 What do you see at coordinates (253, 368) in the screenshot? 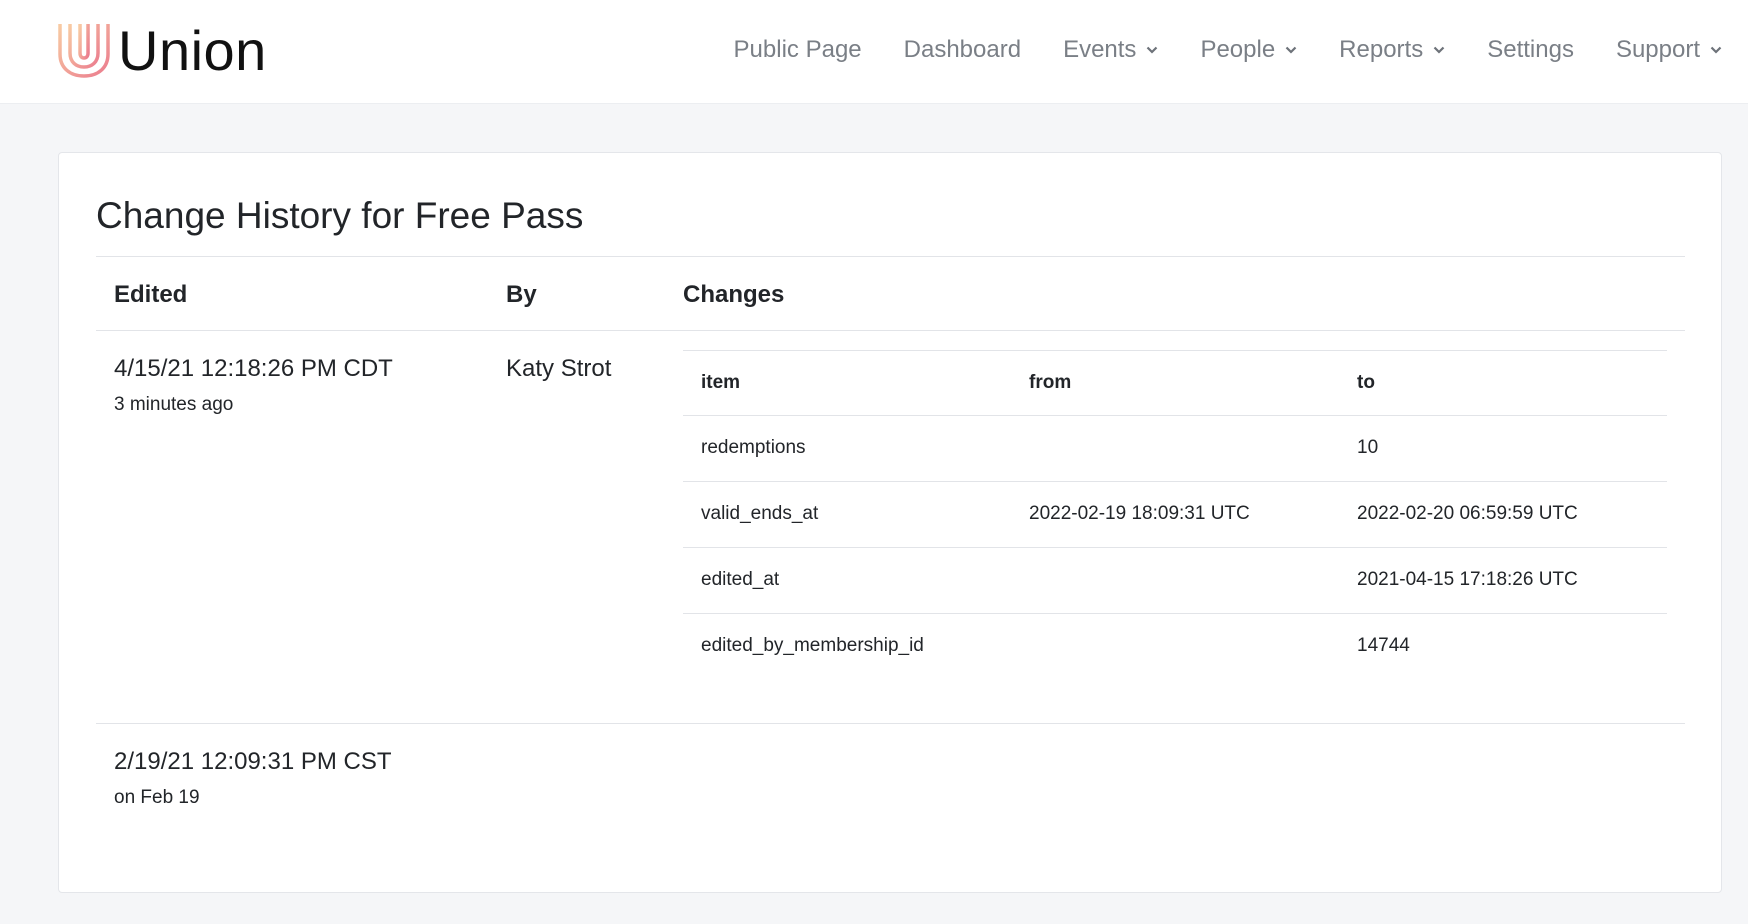
I see `edited-timestamp: 4/15/21 12:18:26 PM CDT` at bounding box center [253, 368].